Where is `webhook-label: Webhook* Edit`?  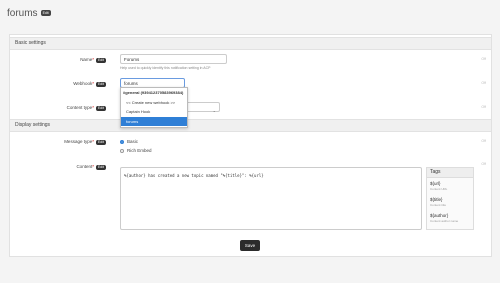 webhook-label: Webhook* Edit is located at coordinates (61, 84).